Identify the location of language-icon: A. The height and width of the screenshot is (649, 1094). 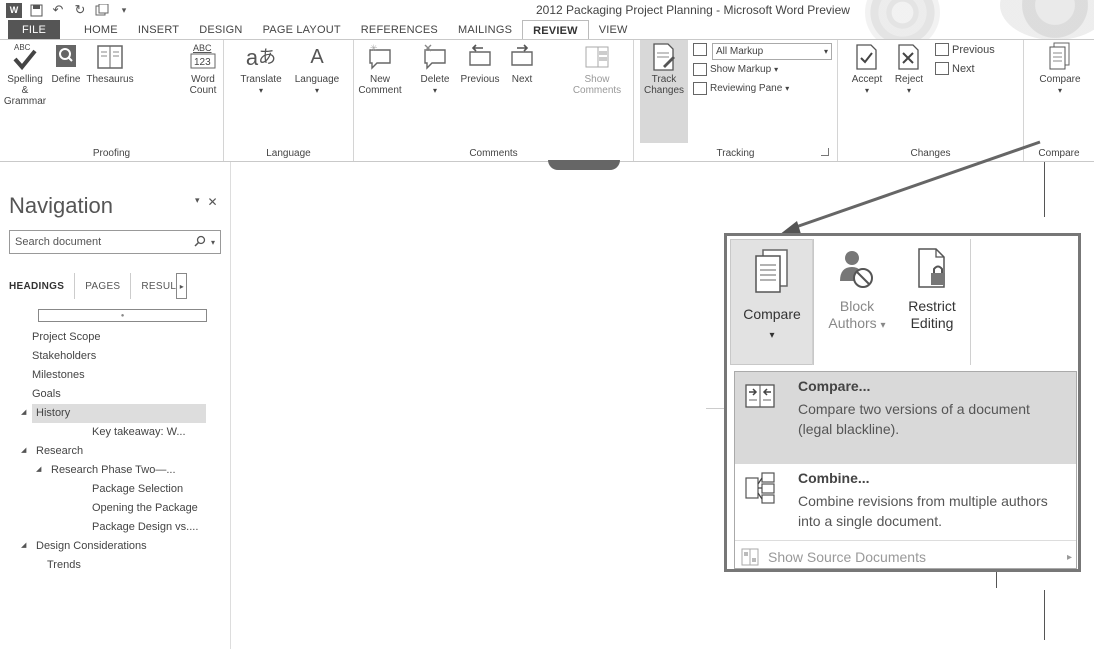
(317, 56).